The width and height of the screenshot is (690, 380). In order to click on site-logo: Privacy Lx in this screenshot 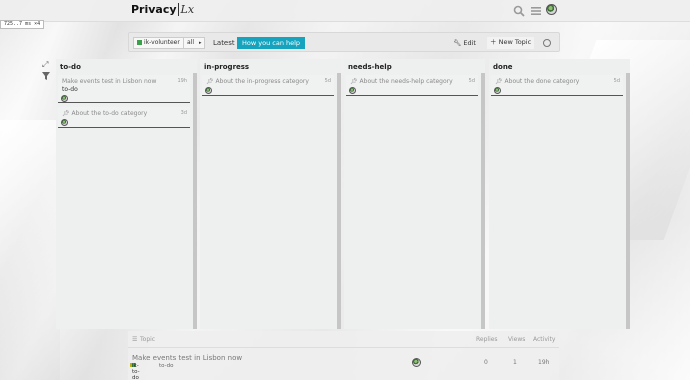, I will do `click(163, 9)`.